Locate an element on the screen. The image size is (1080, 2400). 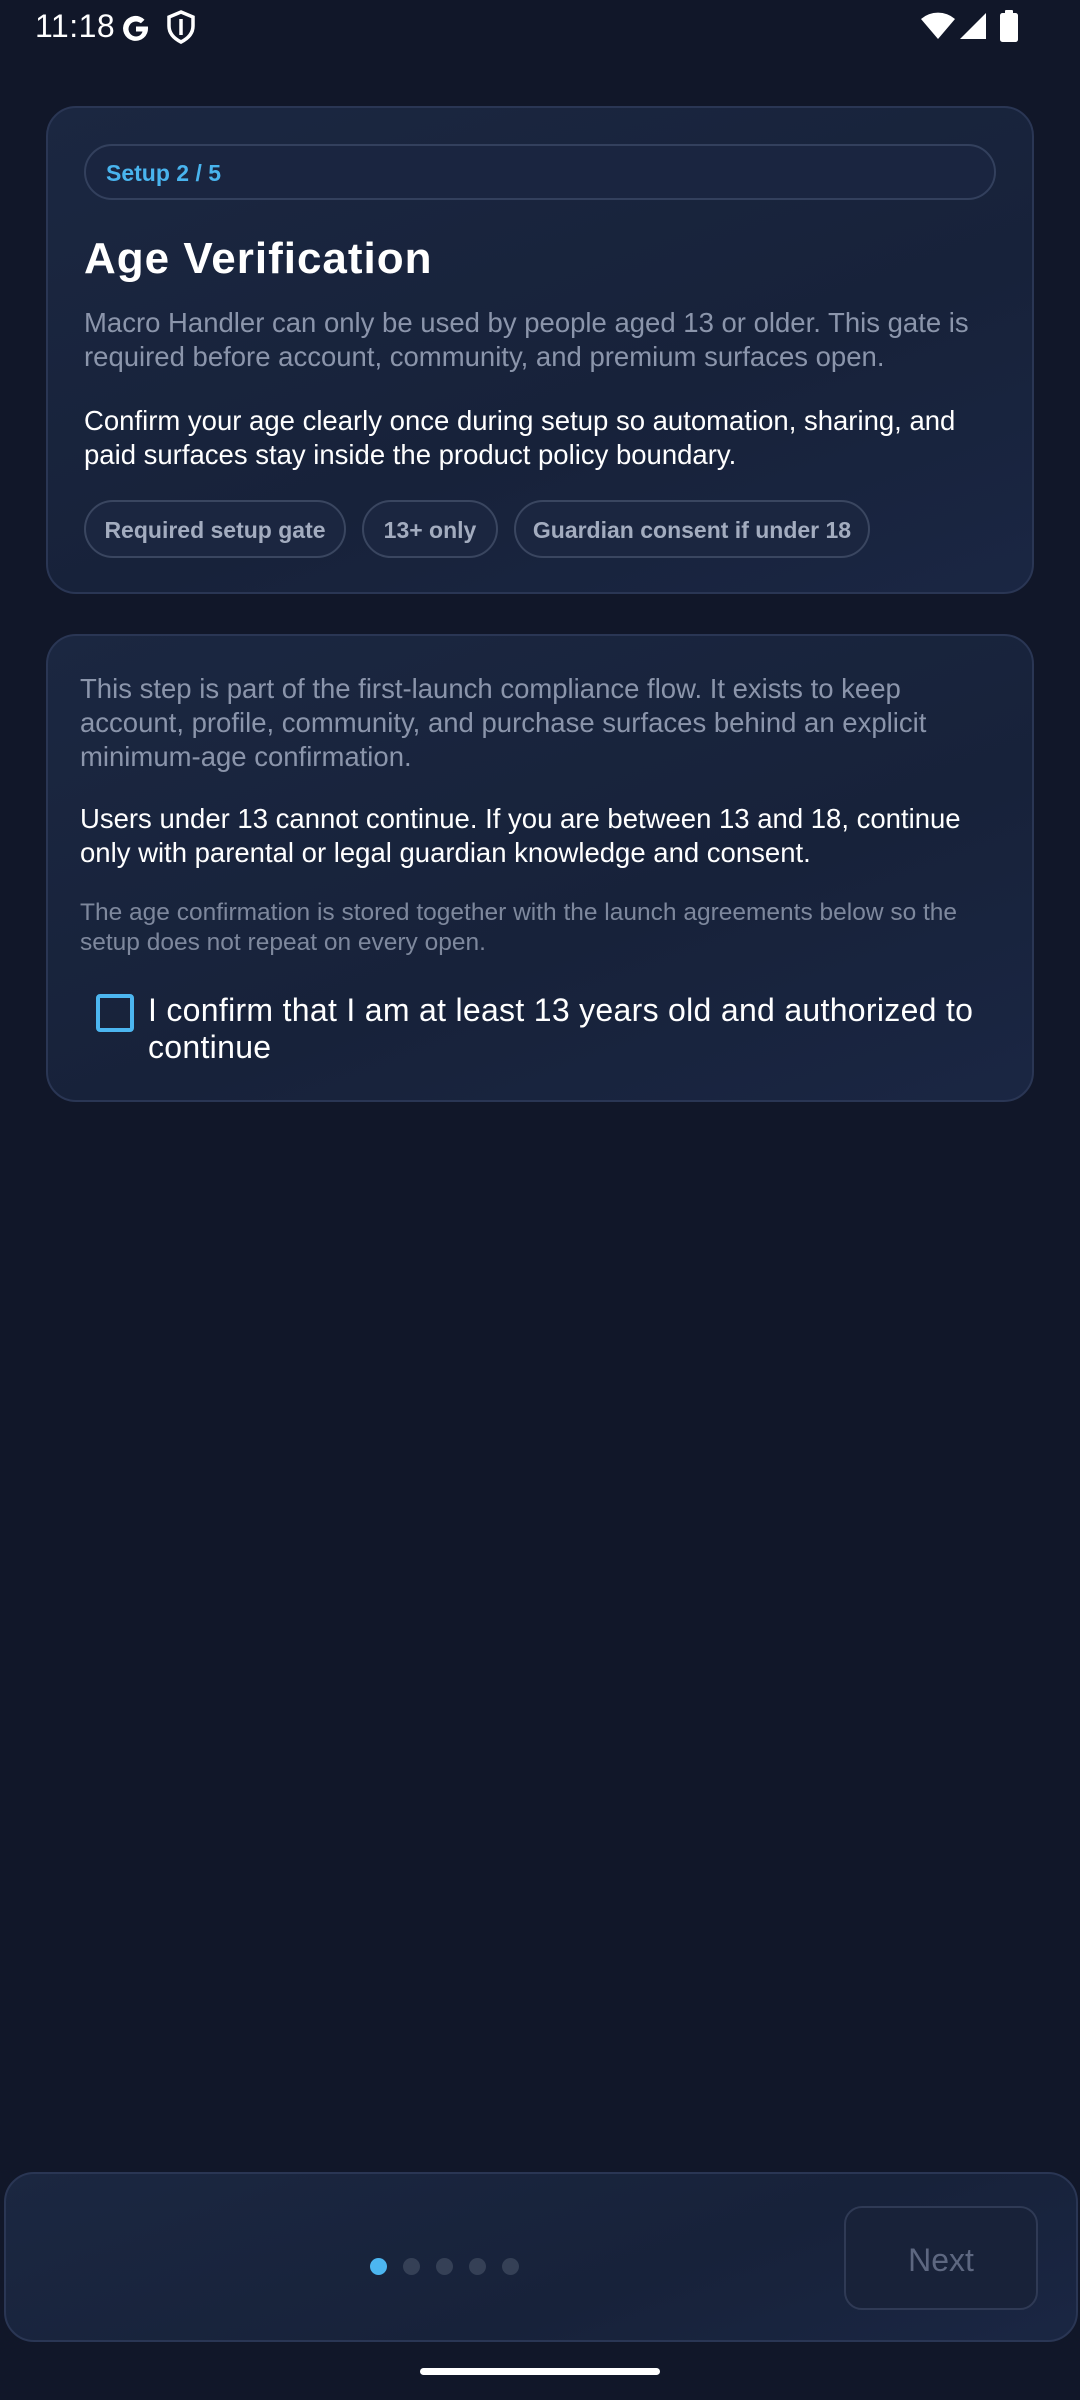
chip-guardian-consent: Guardian consent if under 18 is located at coordinates (692, 529).